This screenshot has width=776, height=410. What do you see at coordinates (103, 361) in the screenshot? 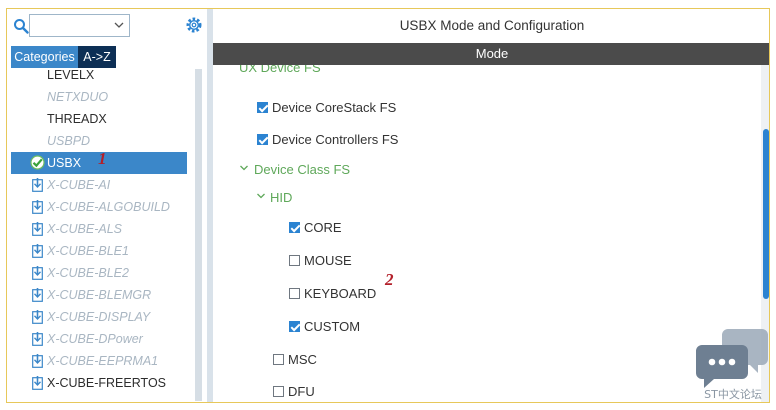
I see `tree-item-label: X-CUBE-EEPRMA1` at bounding box center [103, 361].